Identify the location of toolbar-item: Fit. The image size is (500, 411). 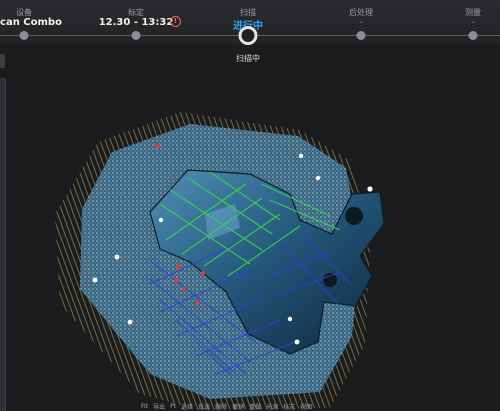
(144, 406).